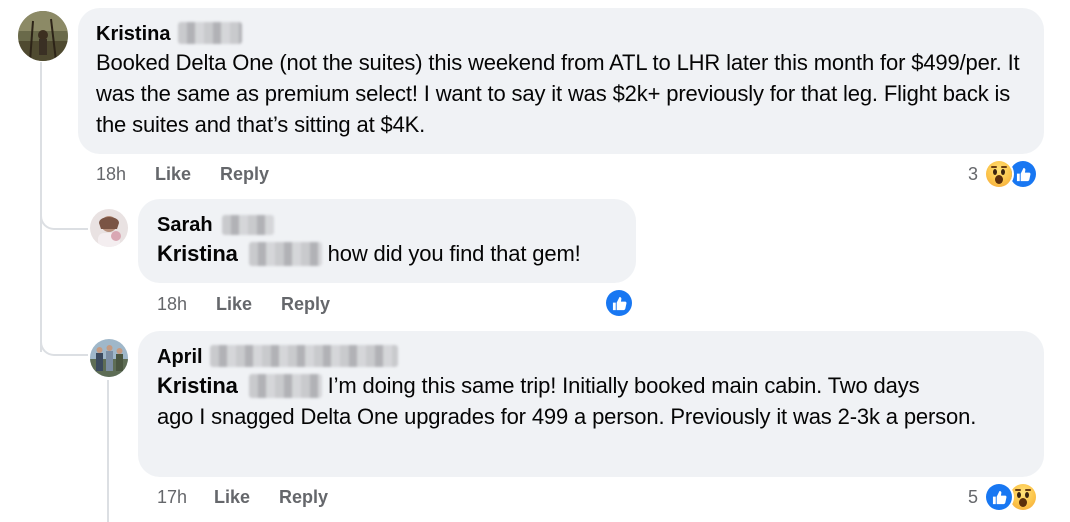 The image size is (1070, 522). What do you see at coordinates (185, 225) in the screenshot?
I see `comment-author: Sarah` at bounding box center [185, 225].